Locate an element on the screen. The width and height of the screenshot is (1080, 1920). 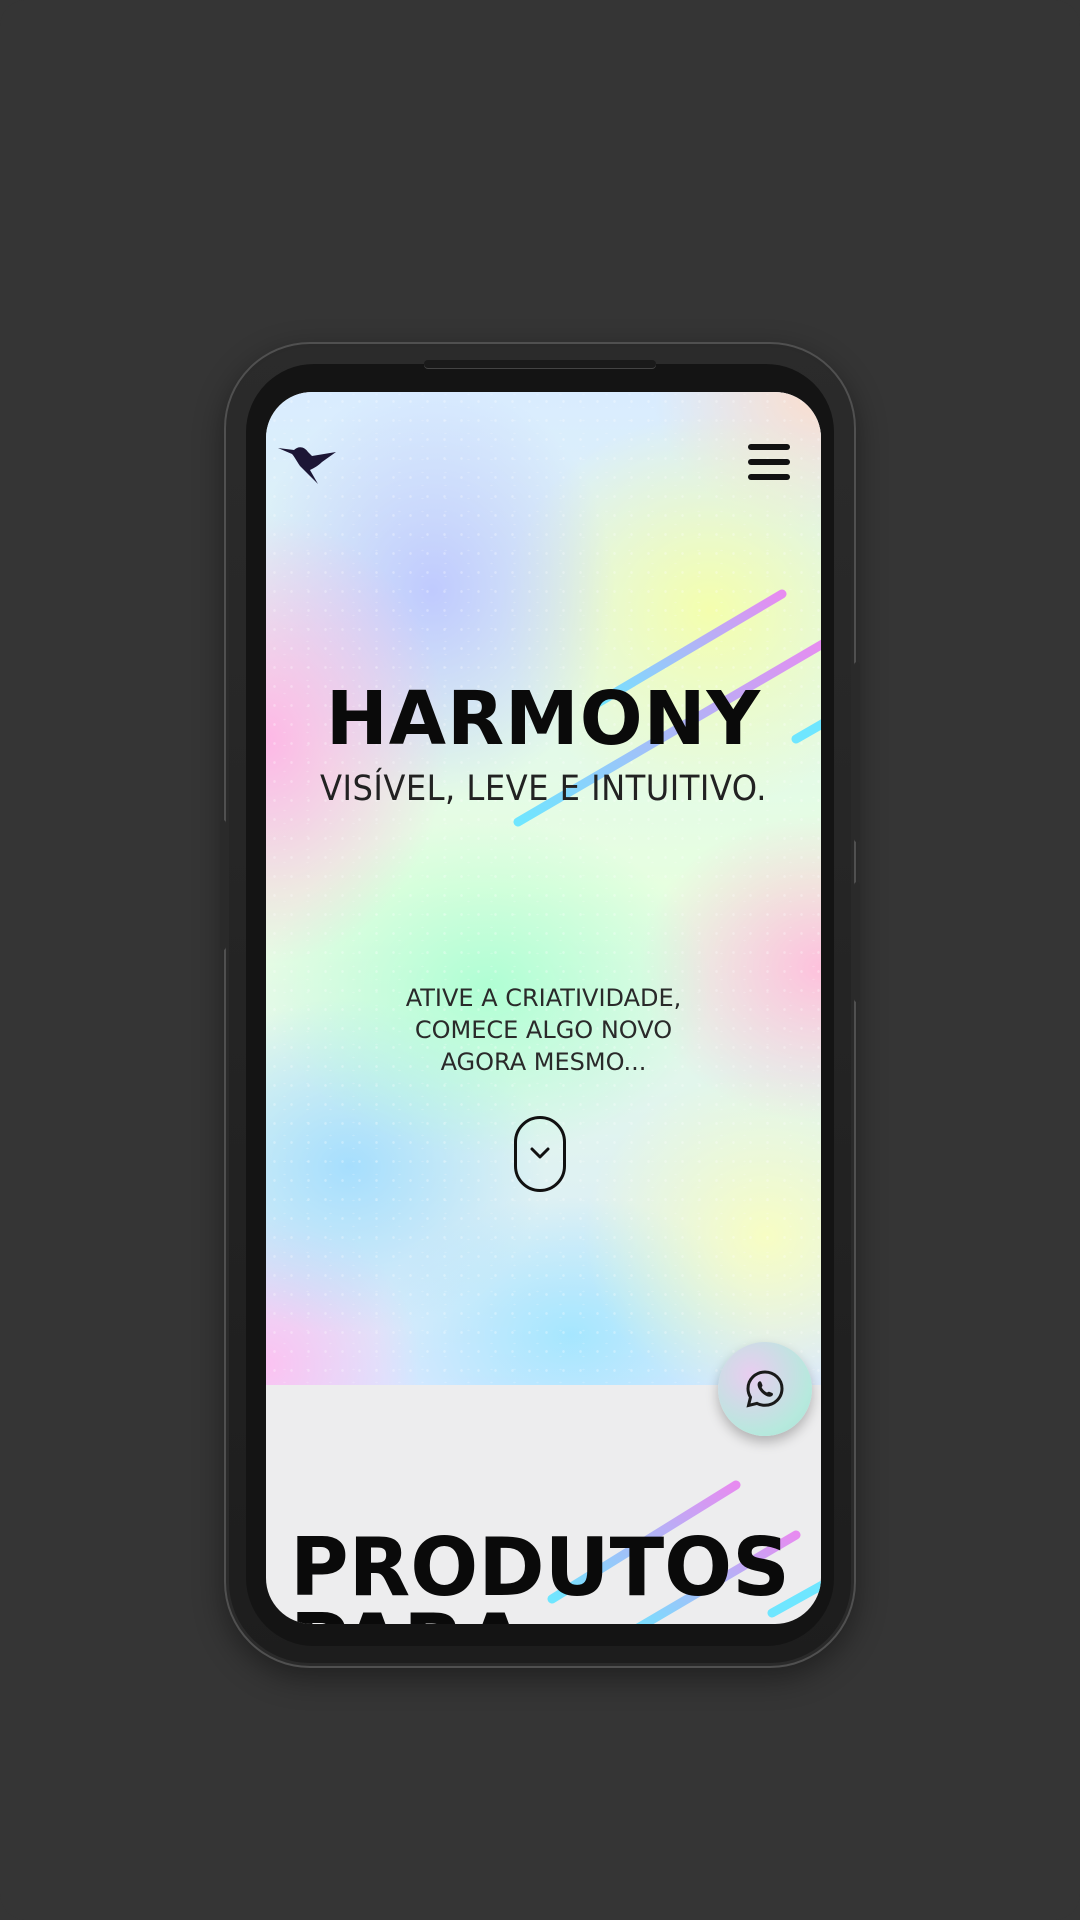
hamburger-menu-icon is located at coordinates (769, 462).